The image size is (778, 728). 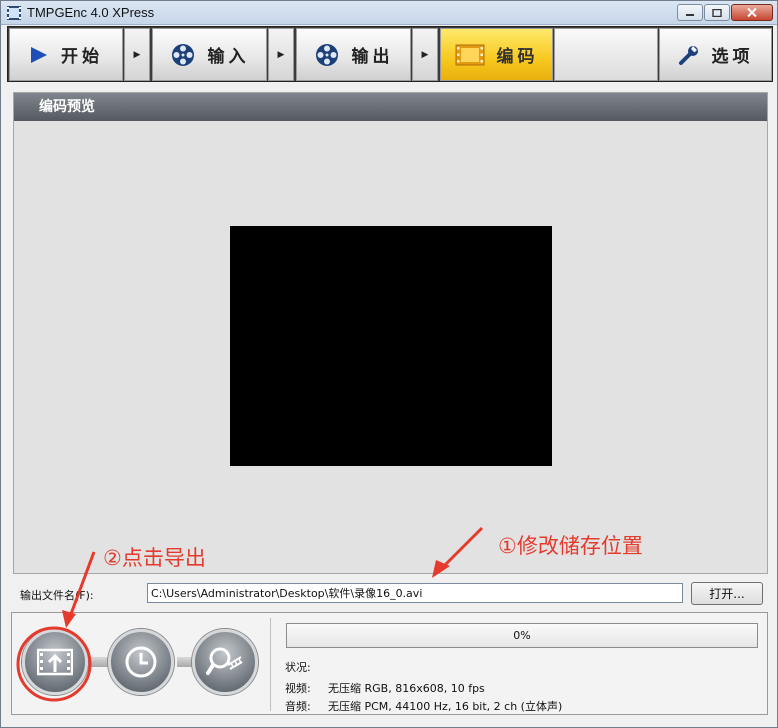 I want to click on audio-info: 无压缩 PCM, 44100 Hz, 16 bit, 2 ch (立体声), so click(x=445, y=706).